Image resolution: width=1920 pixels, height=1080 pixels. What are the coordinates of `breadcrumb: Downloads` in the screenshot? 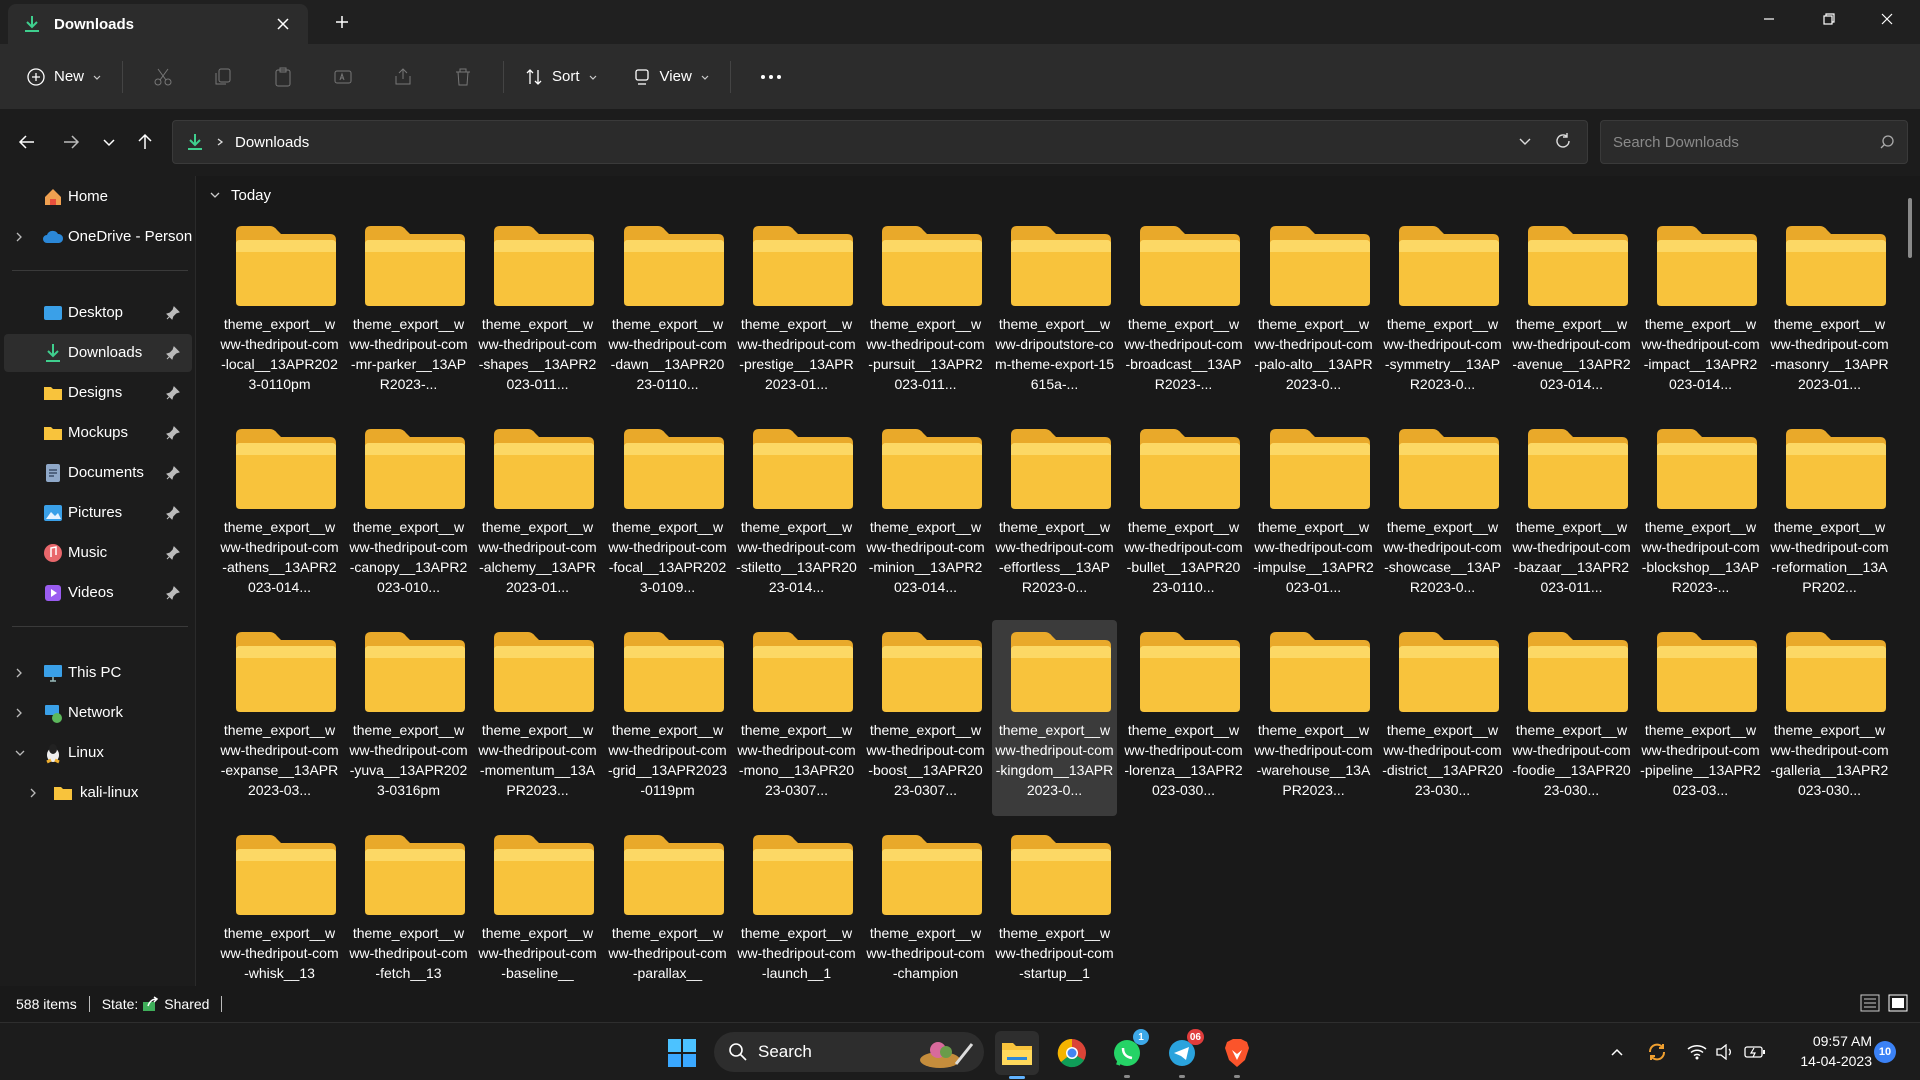 It's located at (272, 142).